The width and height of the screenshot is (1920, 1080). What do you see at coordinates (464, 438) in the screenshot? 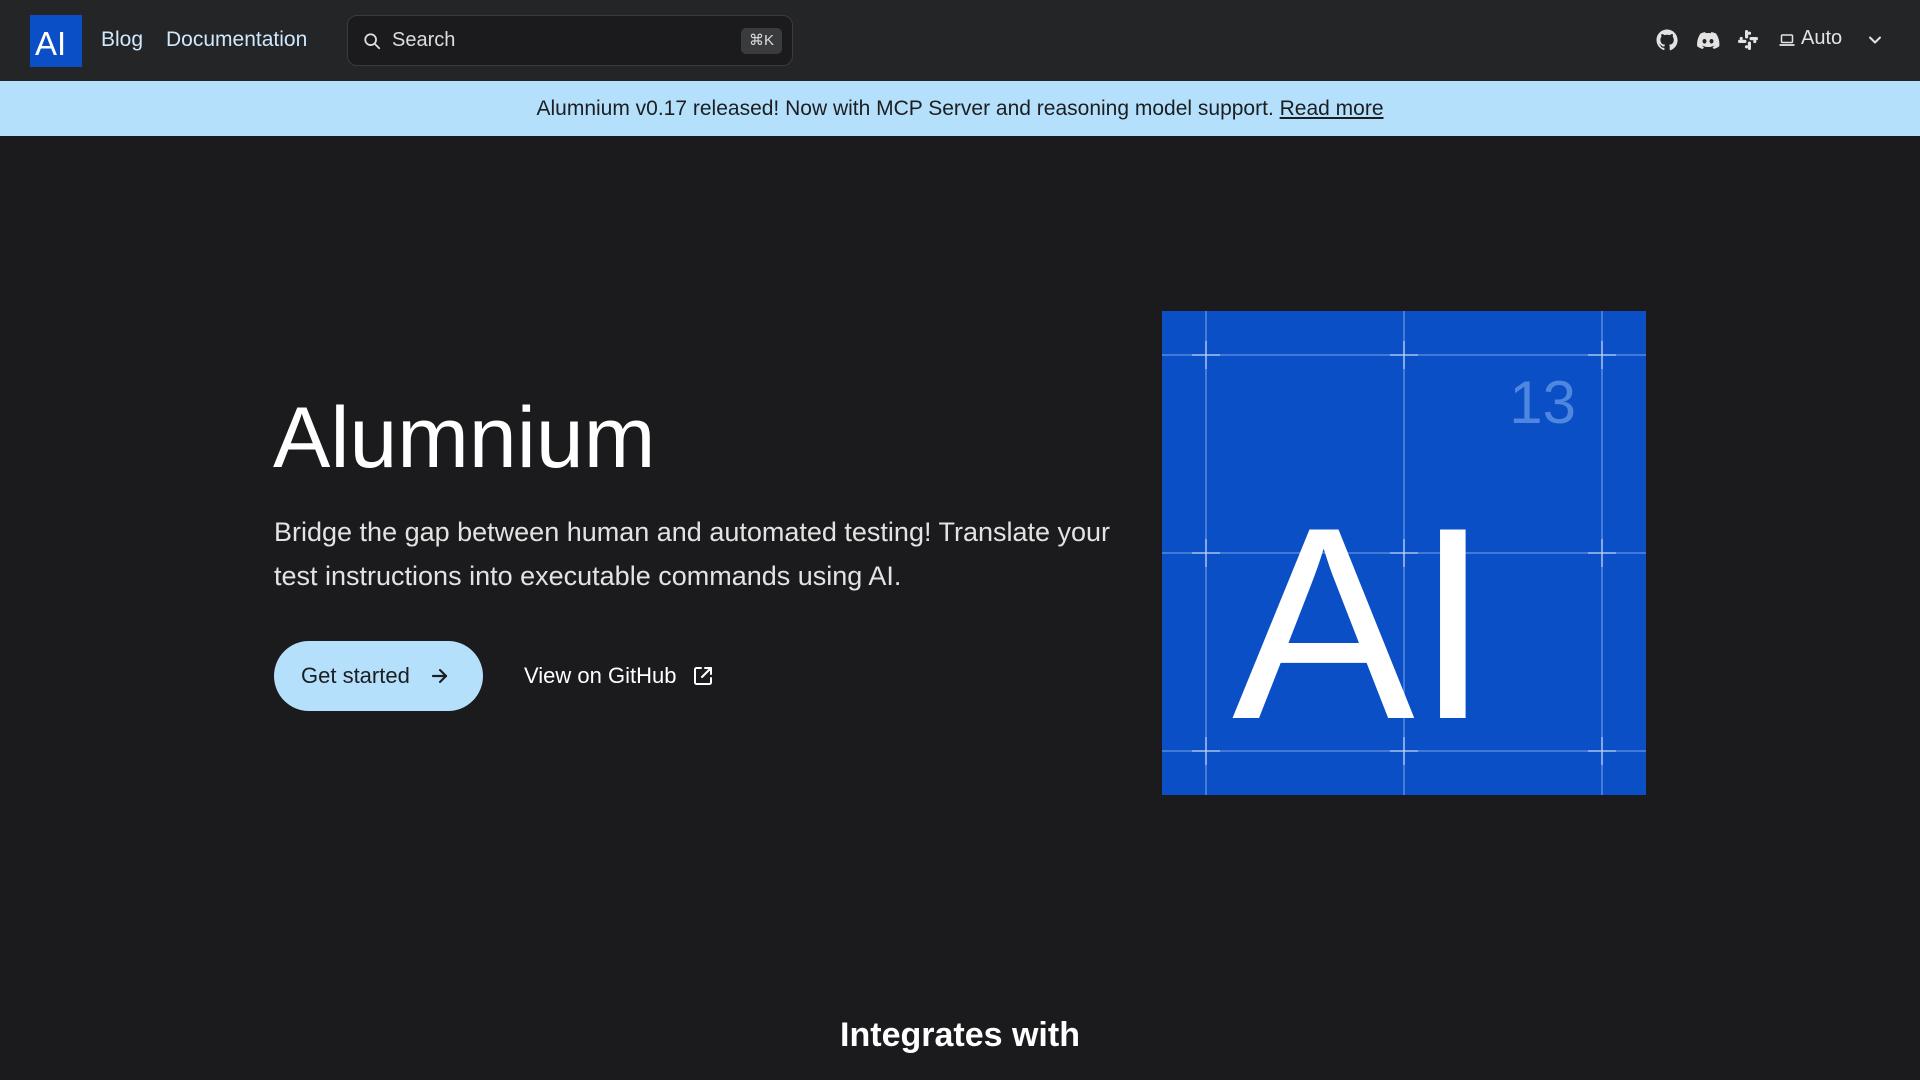
I see `hero-title: Alumnium` at bounding box center [464, 438].